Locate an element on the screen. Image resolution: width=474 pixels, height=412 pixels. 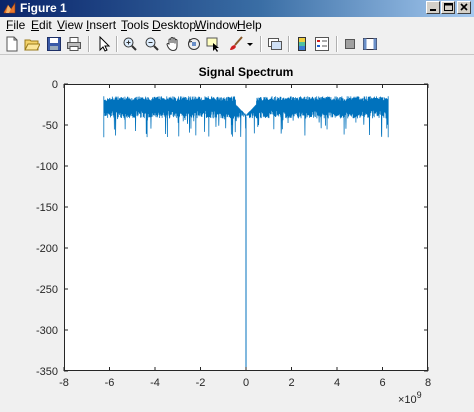
x-tick-label: -8 is located at coordinates (64, 383).